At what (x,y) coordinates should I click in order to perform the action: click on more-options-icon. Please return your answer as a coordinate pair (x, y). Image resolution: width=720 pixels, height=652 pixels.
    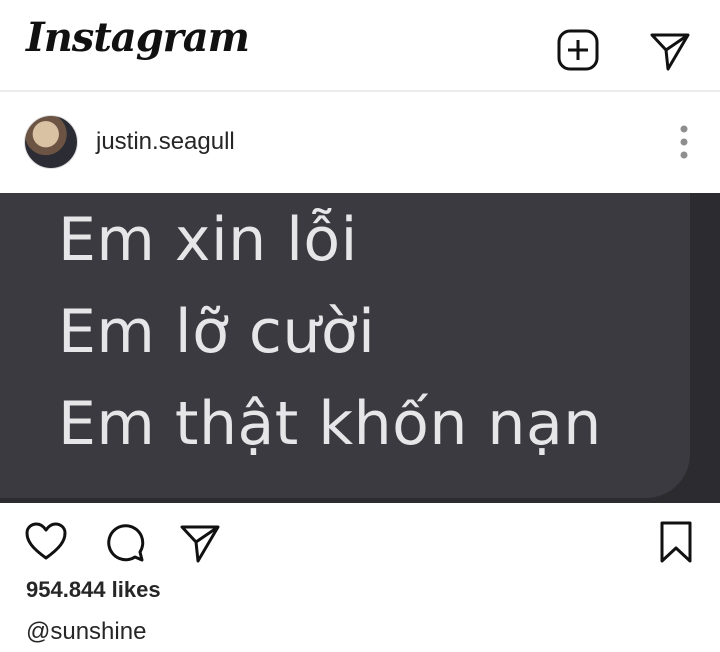
    Looking at the image, I should click on (684, 142).